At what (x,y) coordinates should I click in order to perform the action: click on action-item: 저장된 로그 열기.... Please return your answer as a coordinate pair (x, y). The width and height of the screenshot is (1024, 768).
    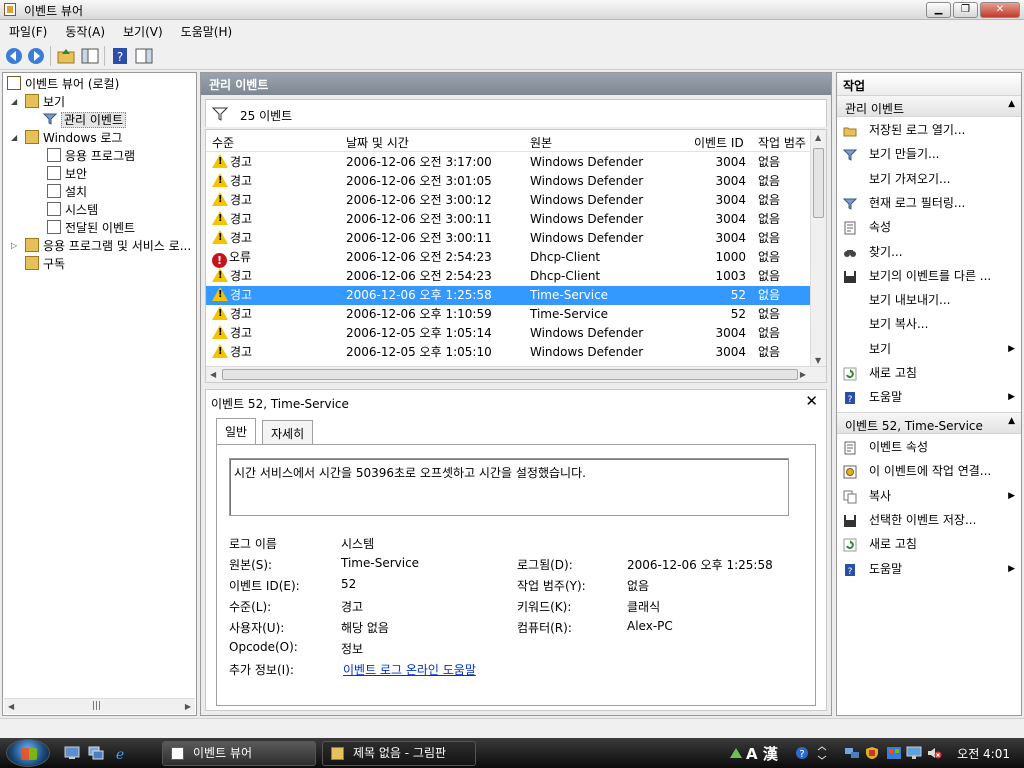
    Looking at the image, I should click on (929, 130).